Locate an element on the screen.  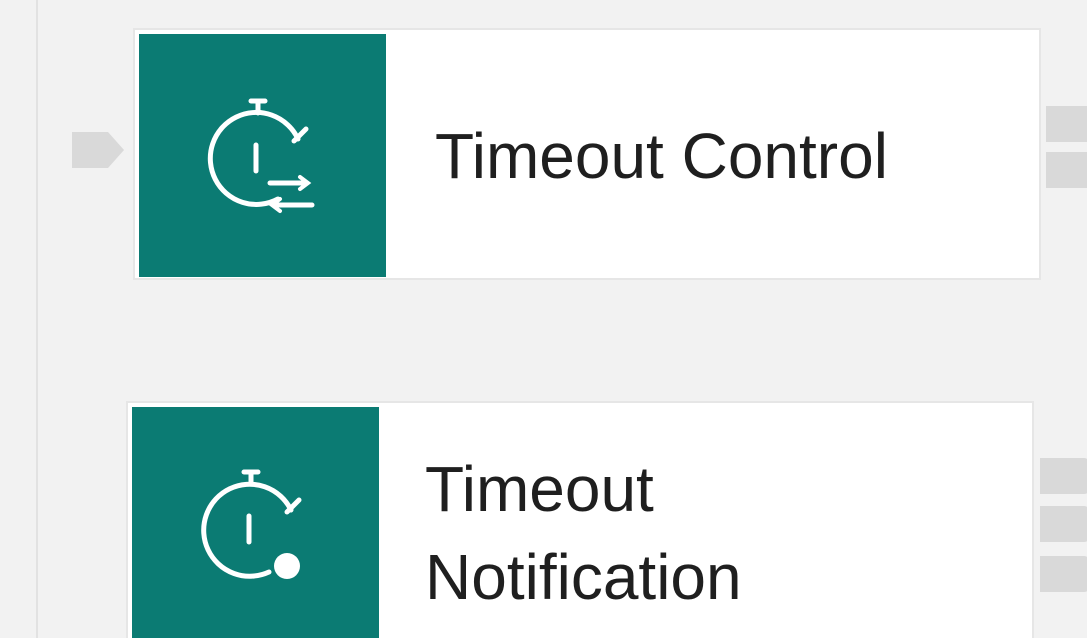
timeout-control-icon is located at coordinates (260, 155).